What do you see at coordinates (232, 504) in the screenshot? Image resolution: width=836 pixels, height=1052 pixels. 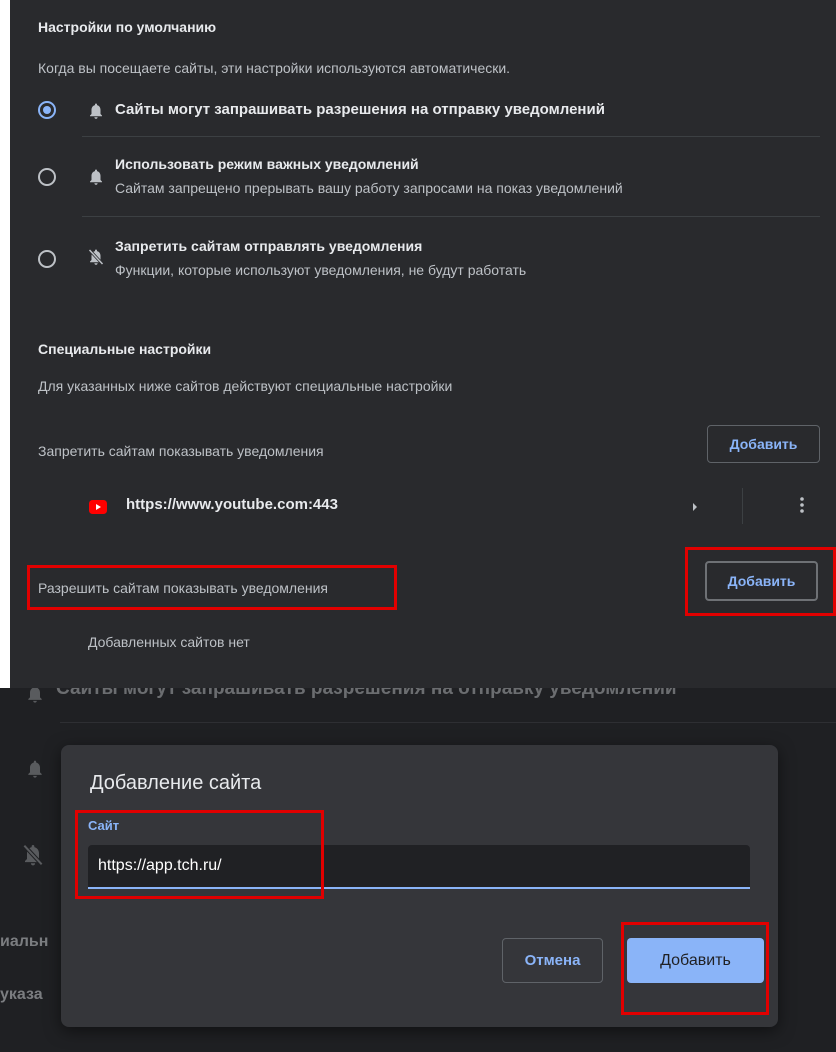 I see `site-url: https://www.youtube.com:443` at bounding box center [232, 504].